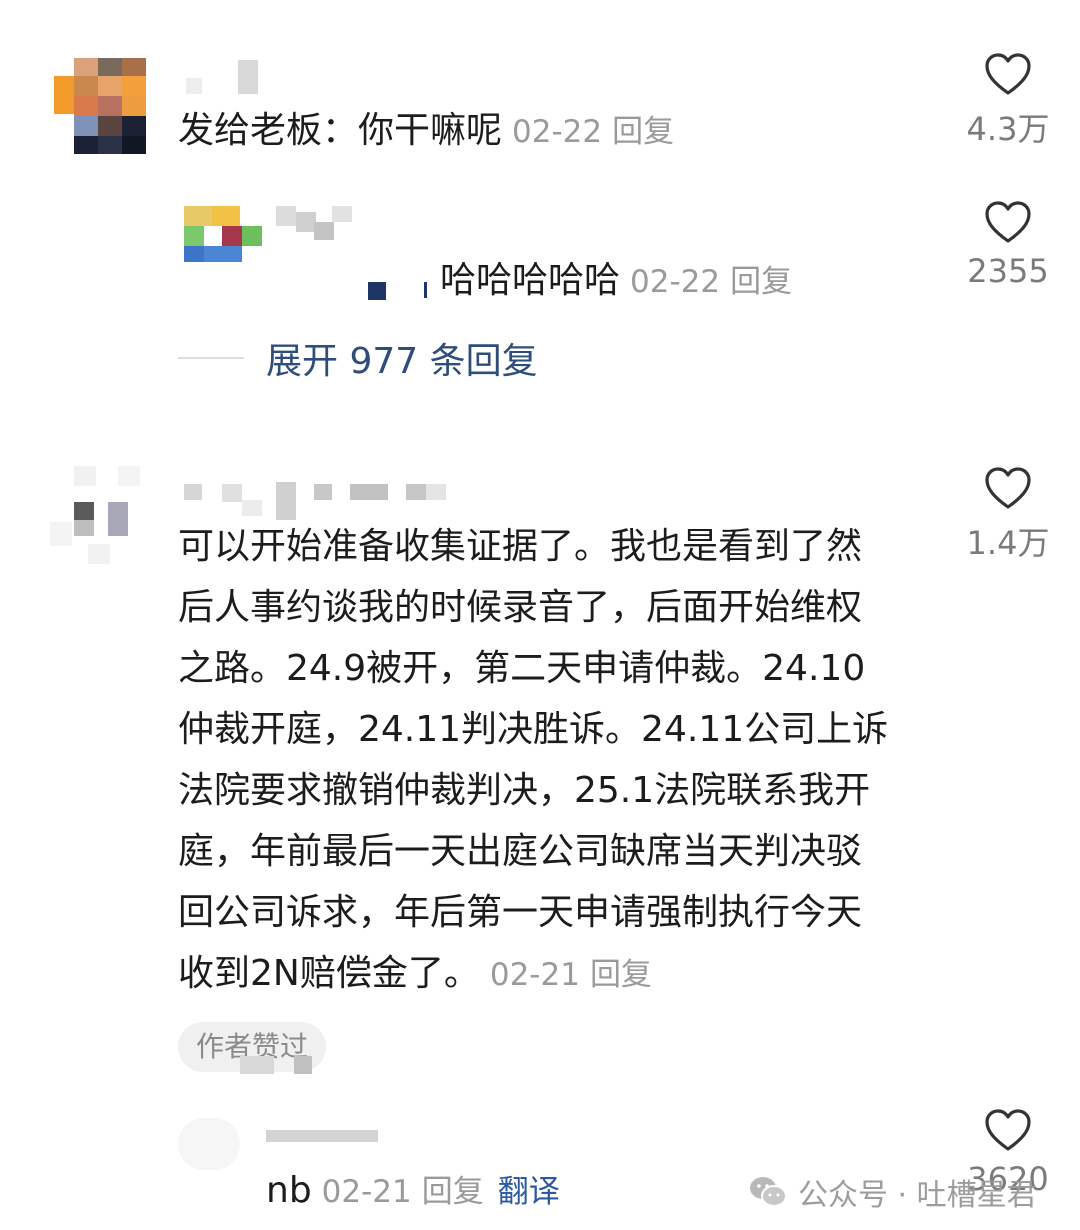 The width and height of the screenshot is (1080, 1230). I want to click on like-count: 4.3万, so click(1008, 129).